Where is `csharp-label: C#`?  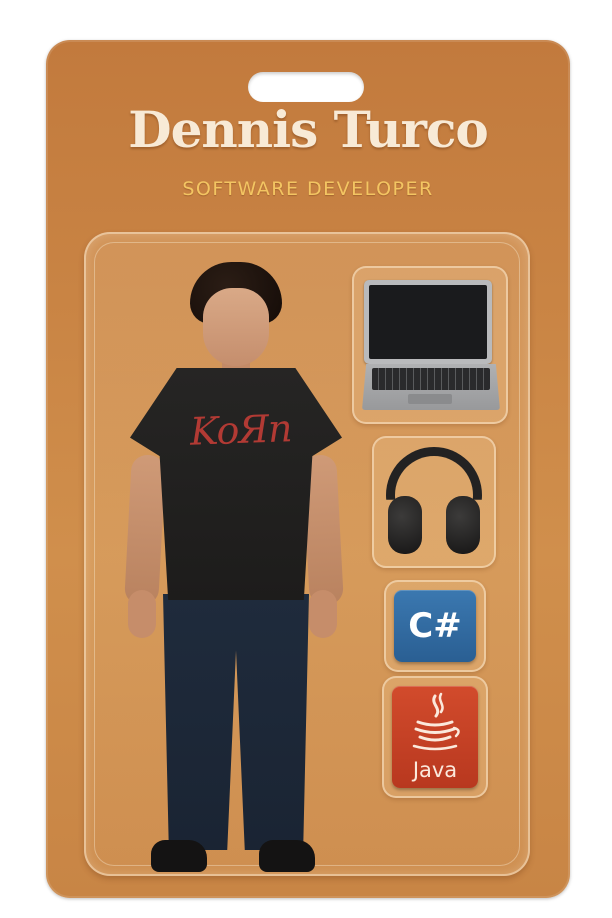
csharp-label: C# is located at coordinates (435, 626).